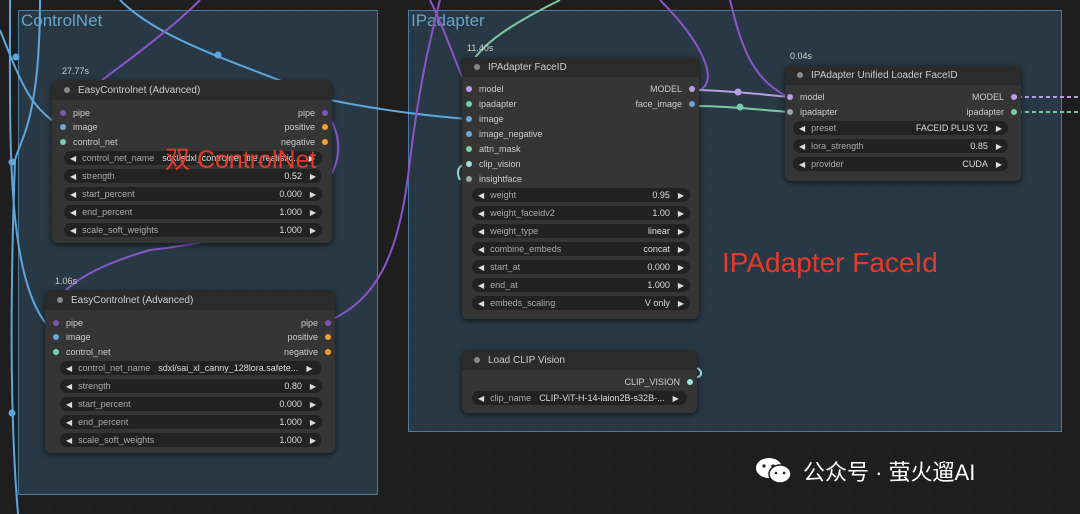 The width and height of the screenshot is (1080, 514). Describe the element at coordinates (900, 128) in the screenshot. I see `widget-preset: ◀ preset FACEID PLUS V2 ▶` at that location.